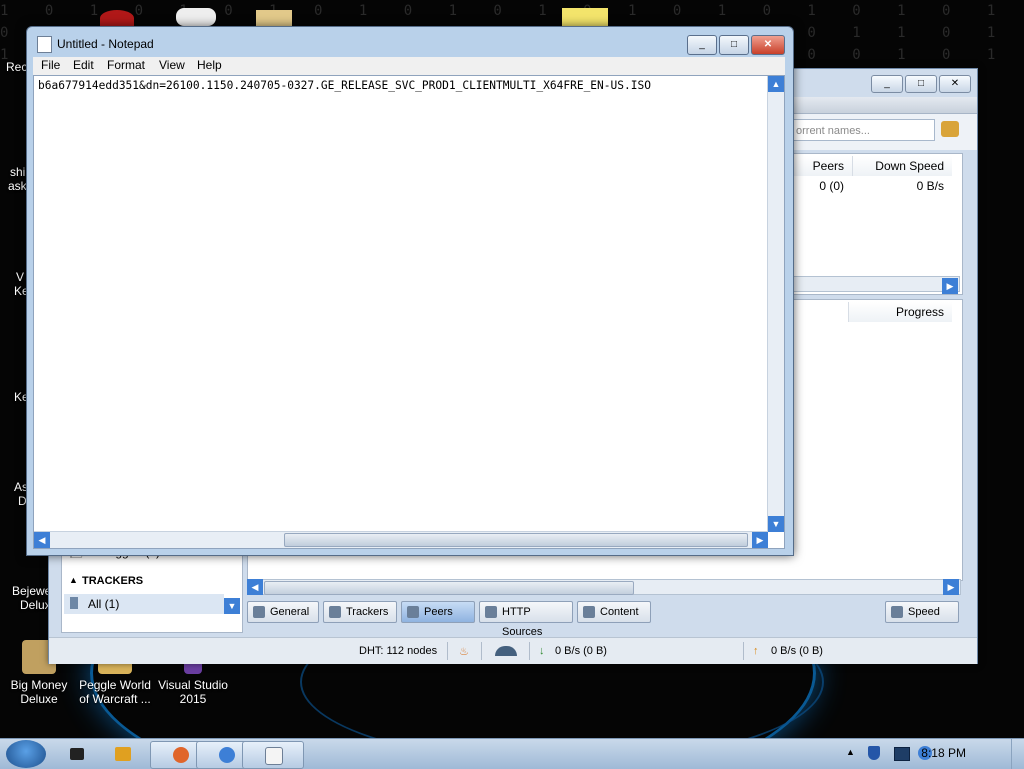  Describe the element at coordinates (930, 186) in the screenshot. I see `row-down-speed-value: 0 B/s` at that location.